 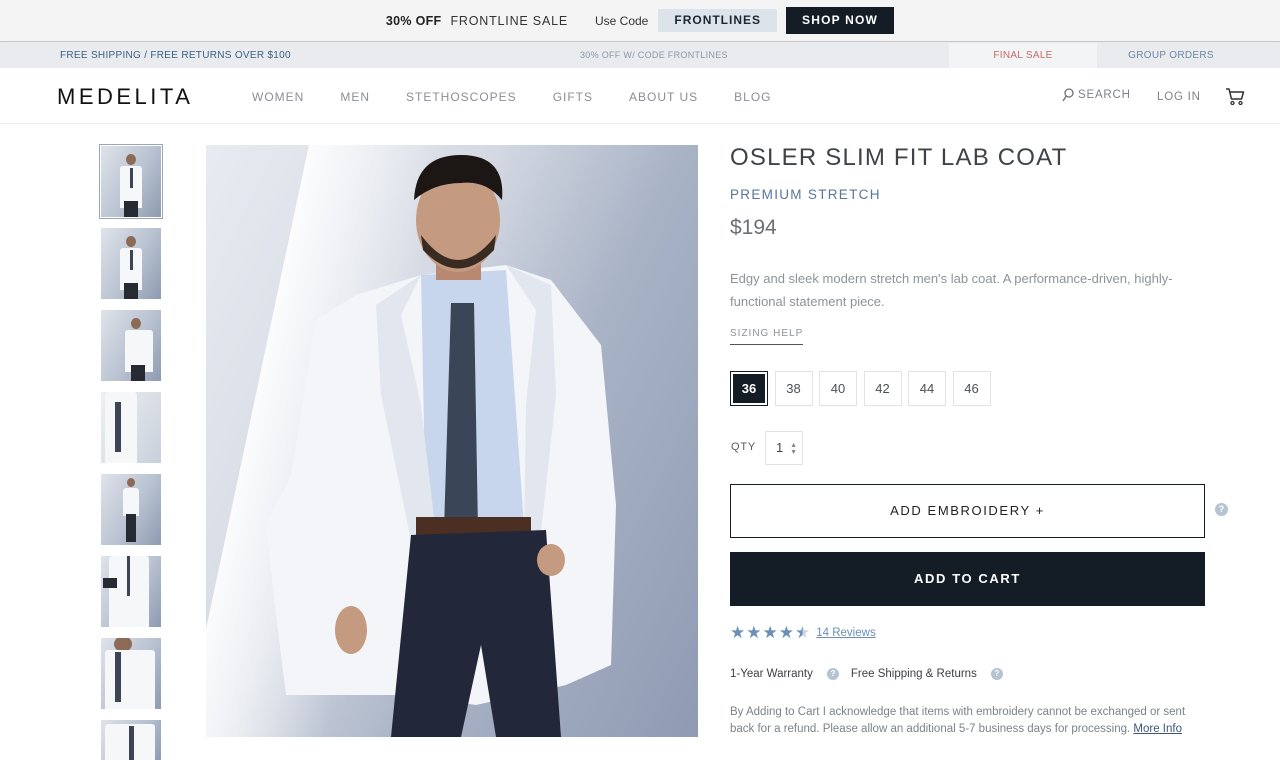 I want to click on shipping-help-icon: ?, so click(x=996, y=674).